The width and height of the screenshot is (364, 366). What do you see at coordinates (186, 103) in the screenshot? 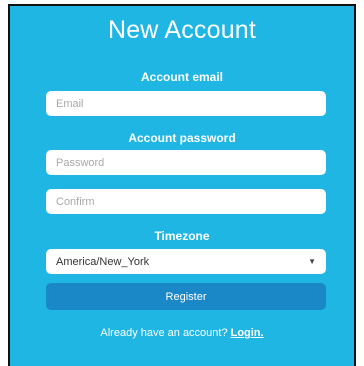
I see `email-field` at bounding box center [186, 103].